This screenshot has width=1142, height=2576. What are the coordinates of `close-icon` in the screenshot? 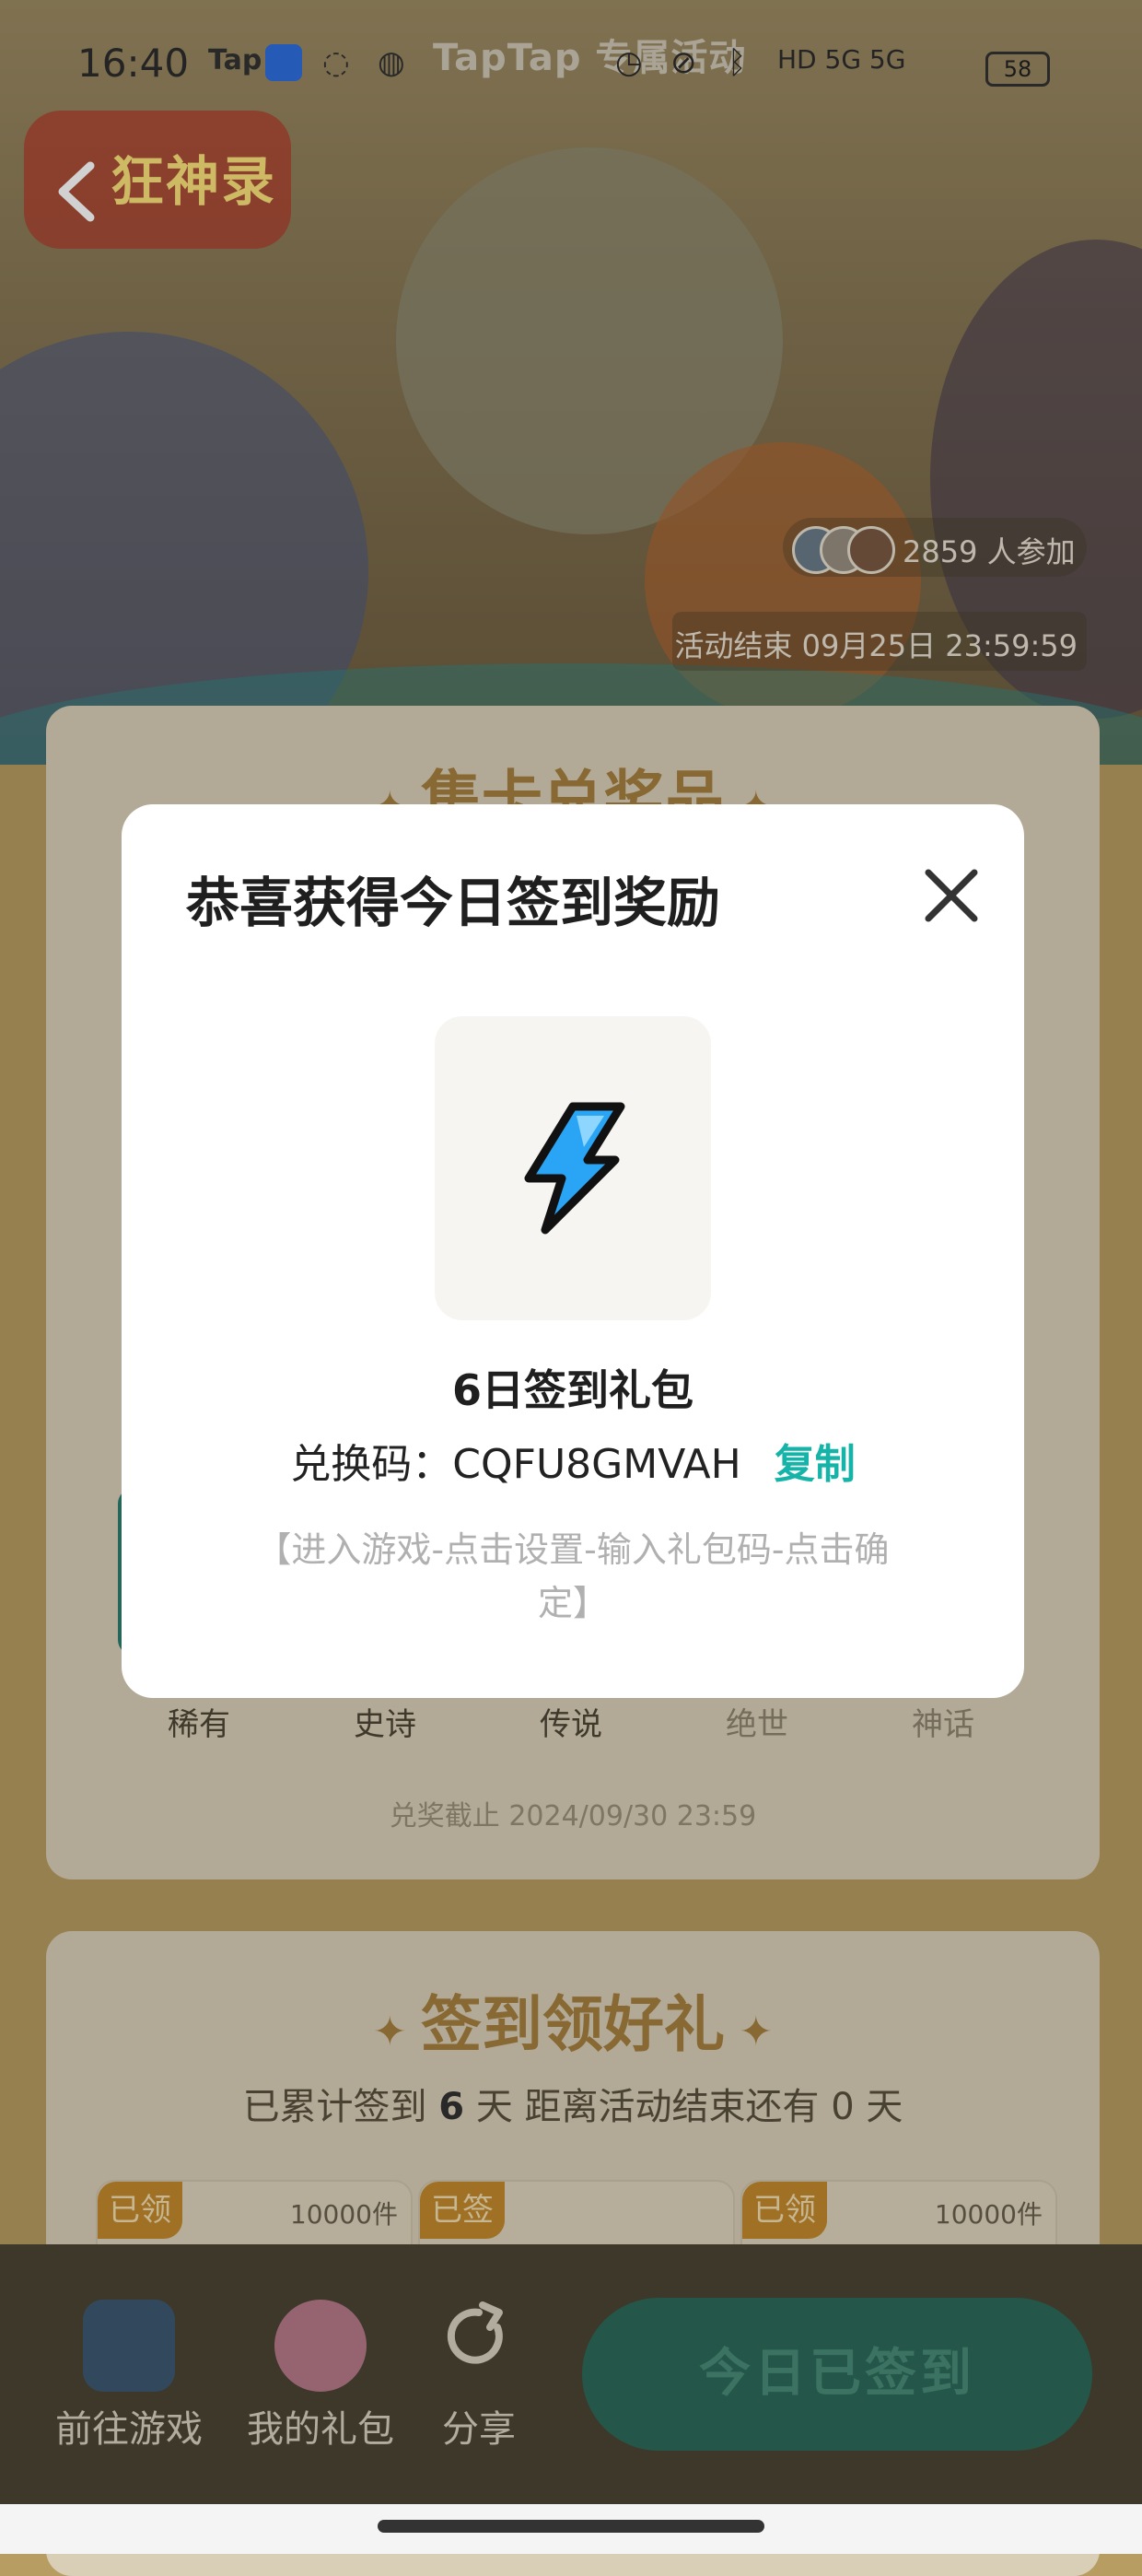 It's located at (952, 895).